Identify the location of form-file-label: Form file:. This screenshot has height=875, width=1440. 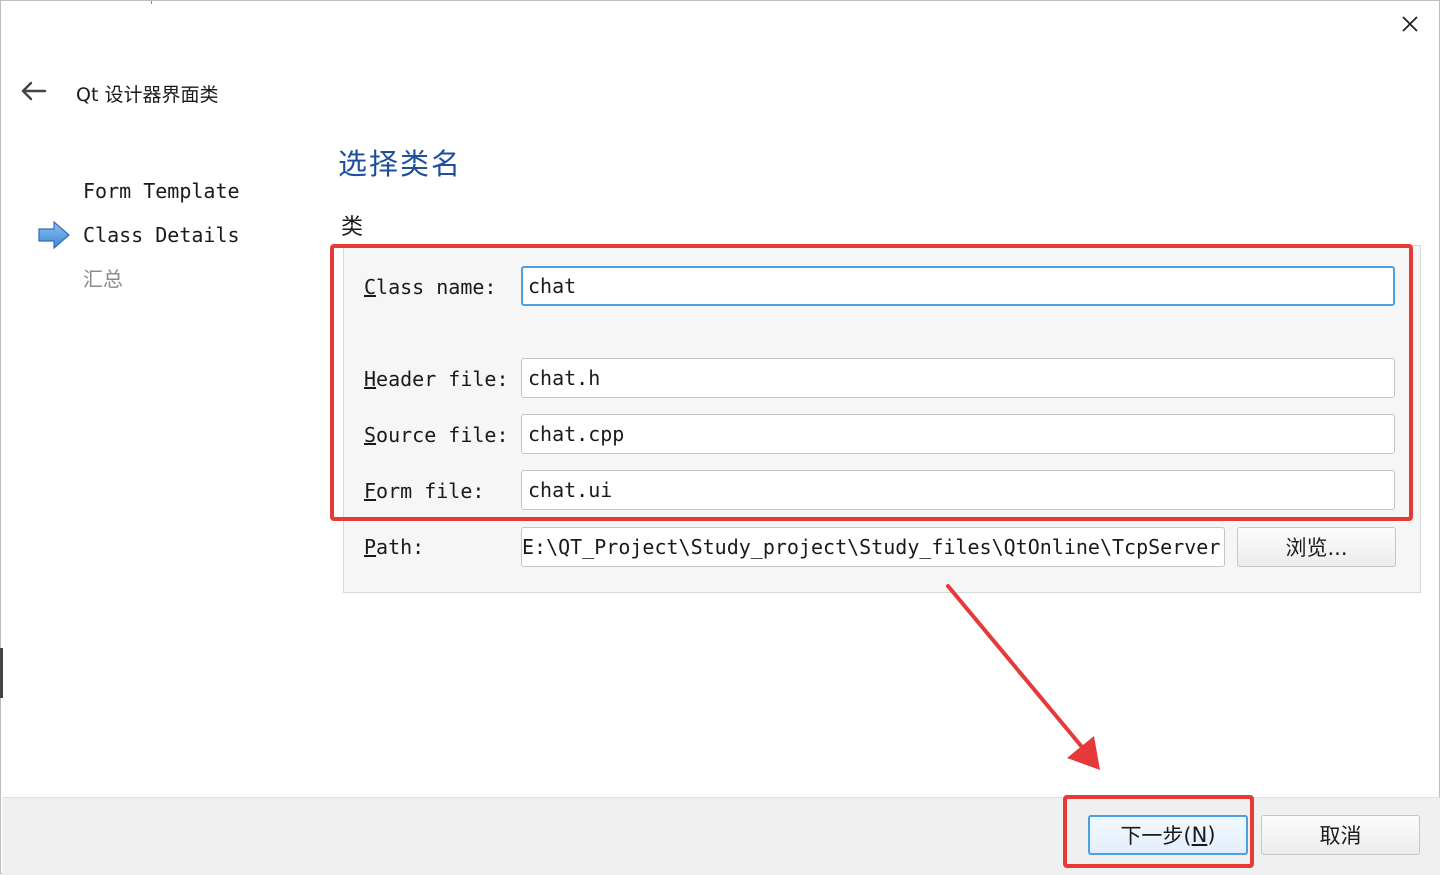
(424, 491).